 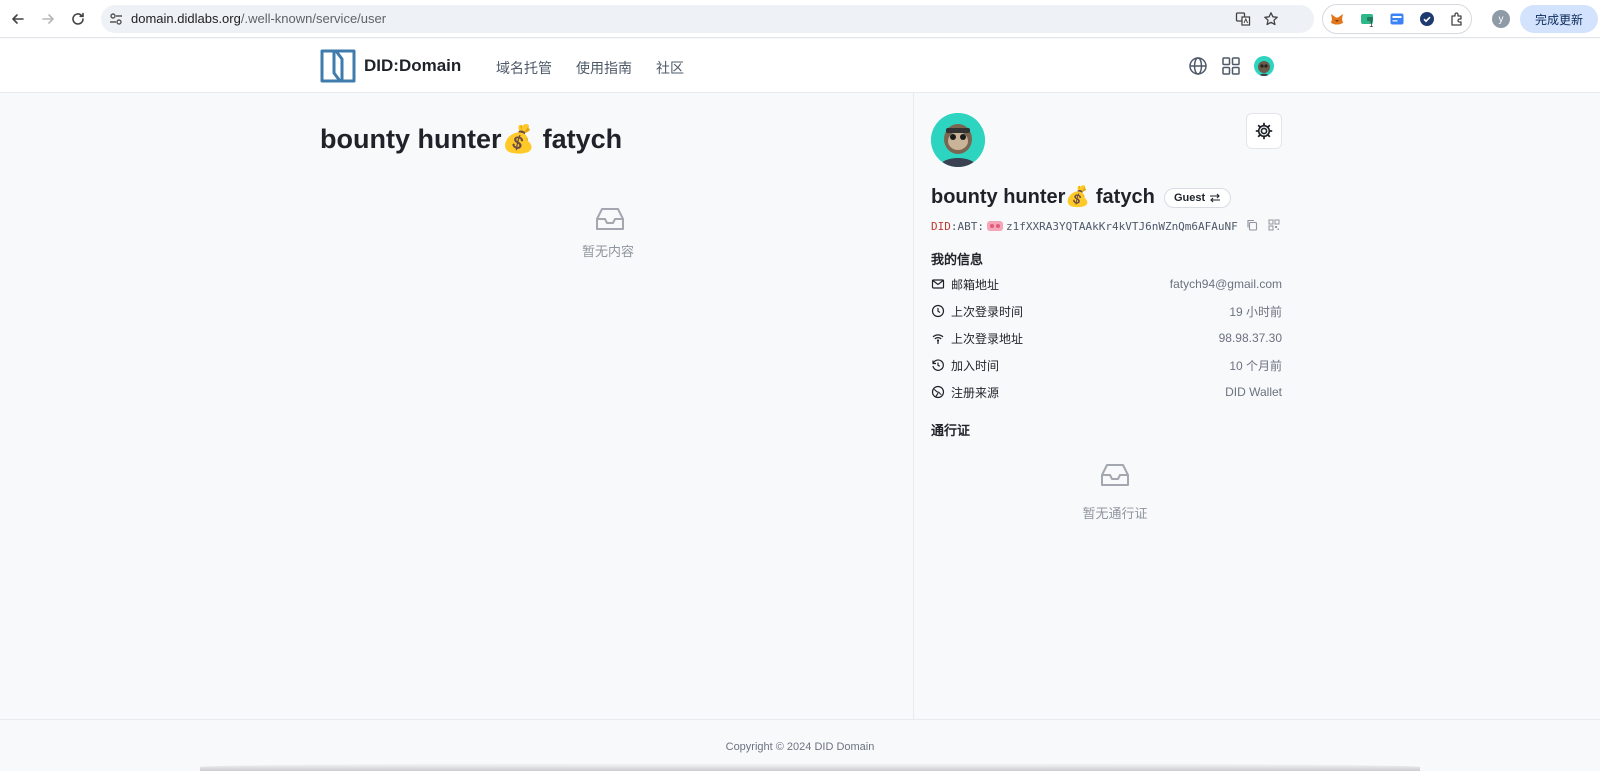 I want to click on nav-domain-hosting: 域名托管, so click(x=524, y=68).